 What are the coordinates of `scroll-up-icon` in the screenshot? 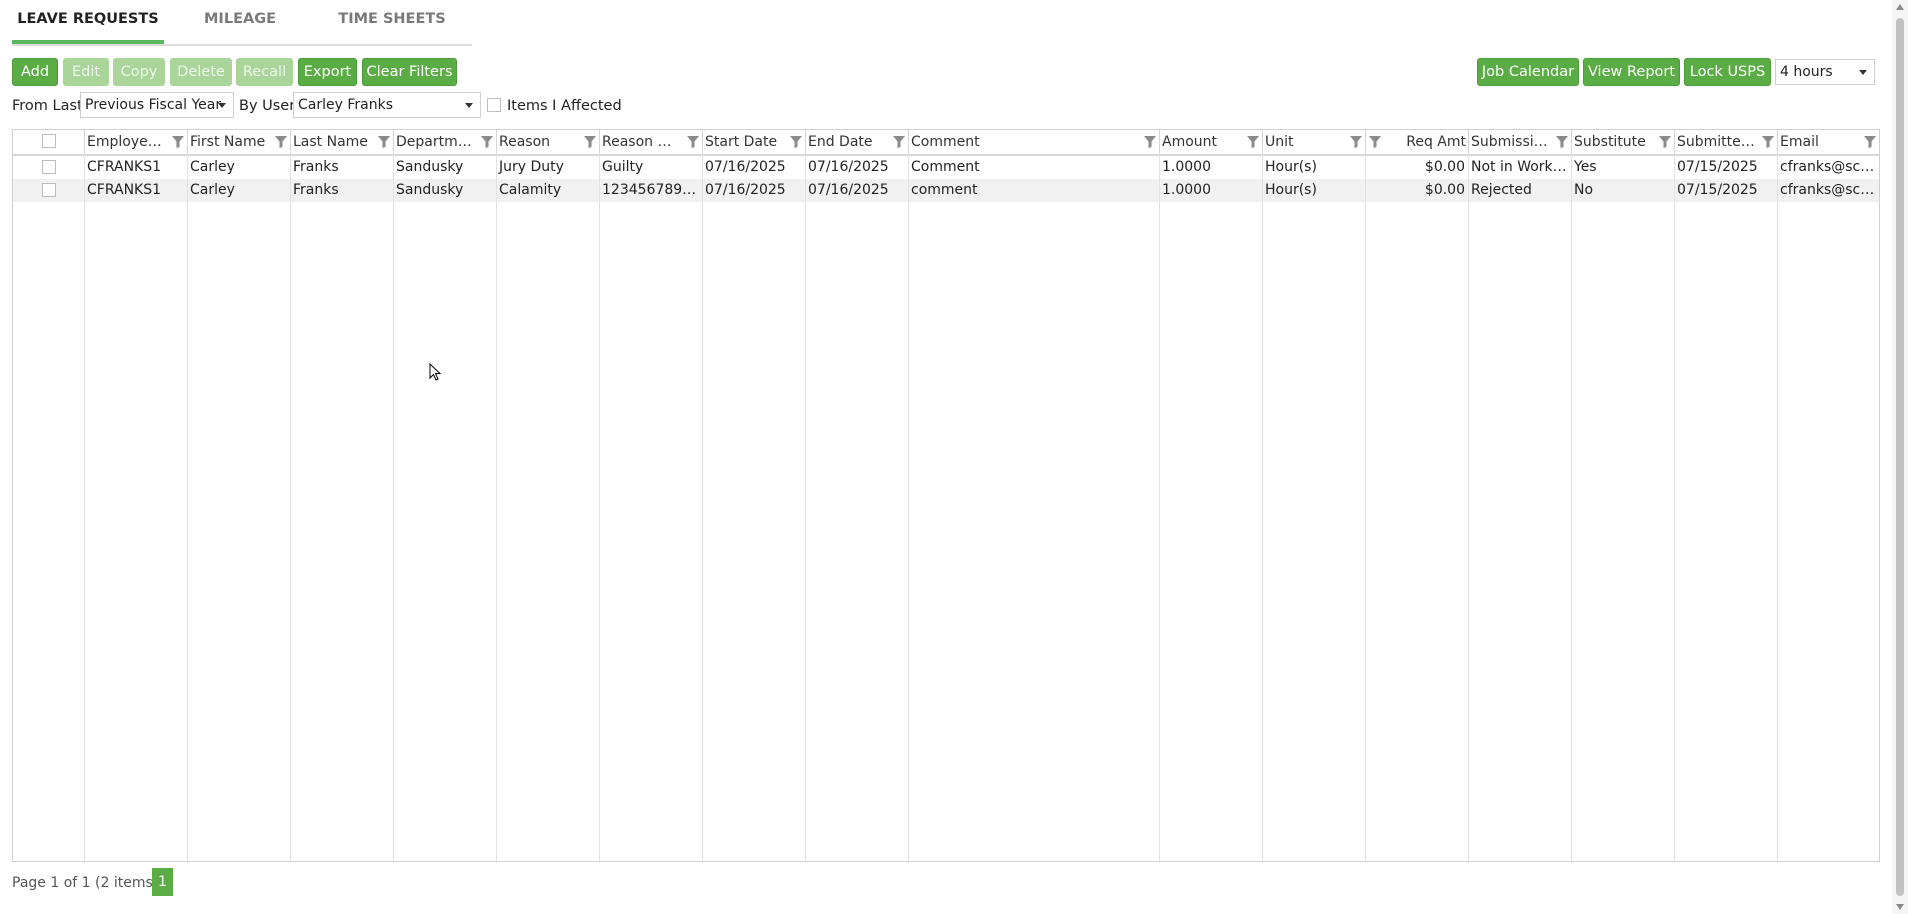 It's located at (1900, 7).